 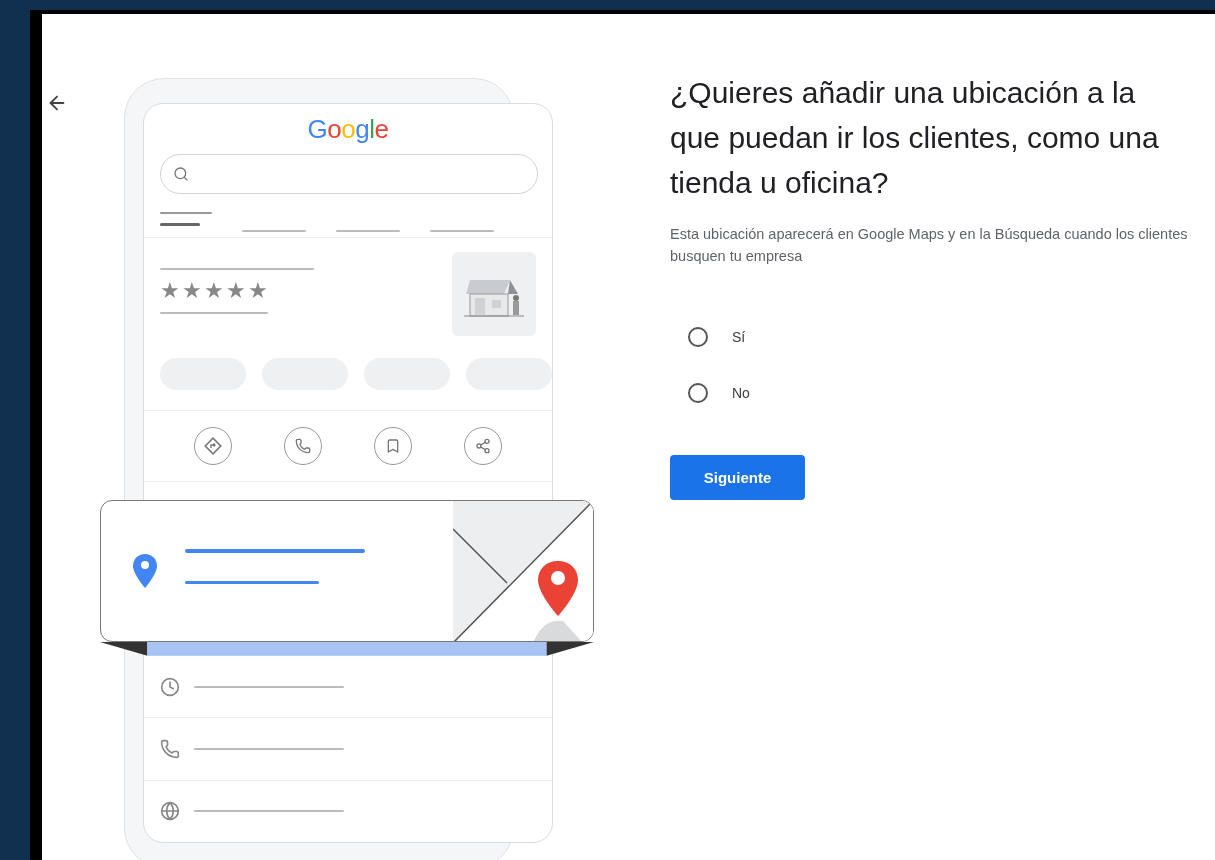 I want to click on clock-icon, so click(x=170, y=686).